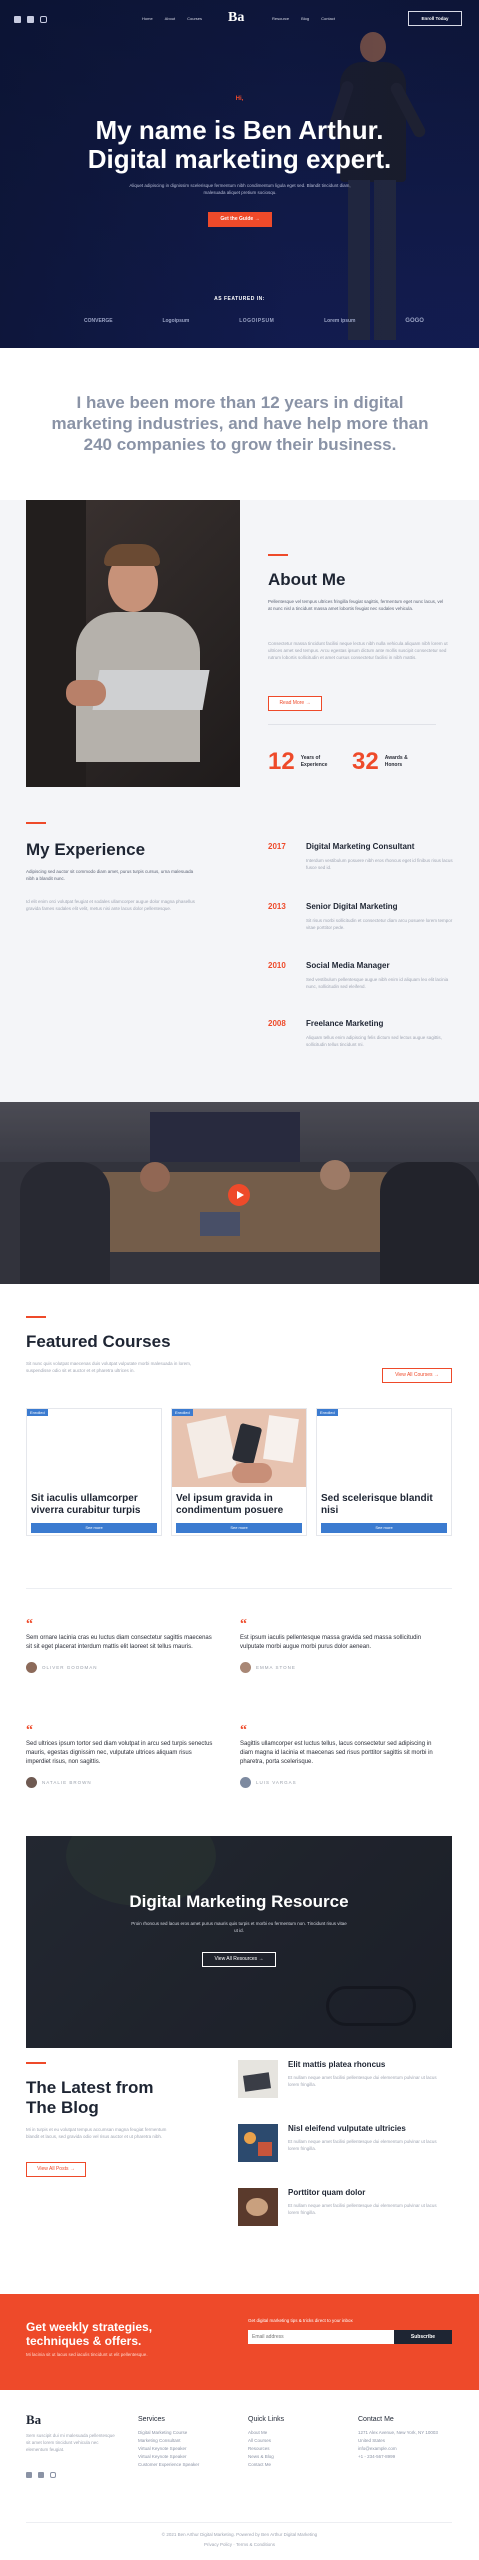  I want to click on footer-address: 1271 Alex Avenue, New York, NY 10003, so click(398, 2432).